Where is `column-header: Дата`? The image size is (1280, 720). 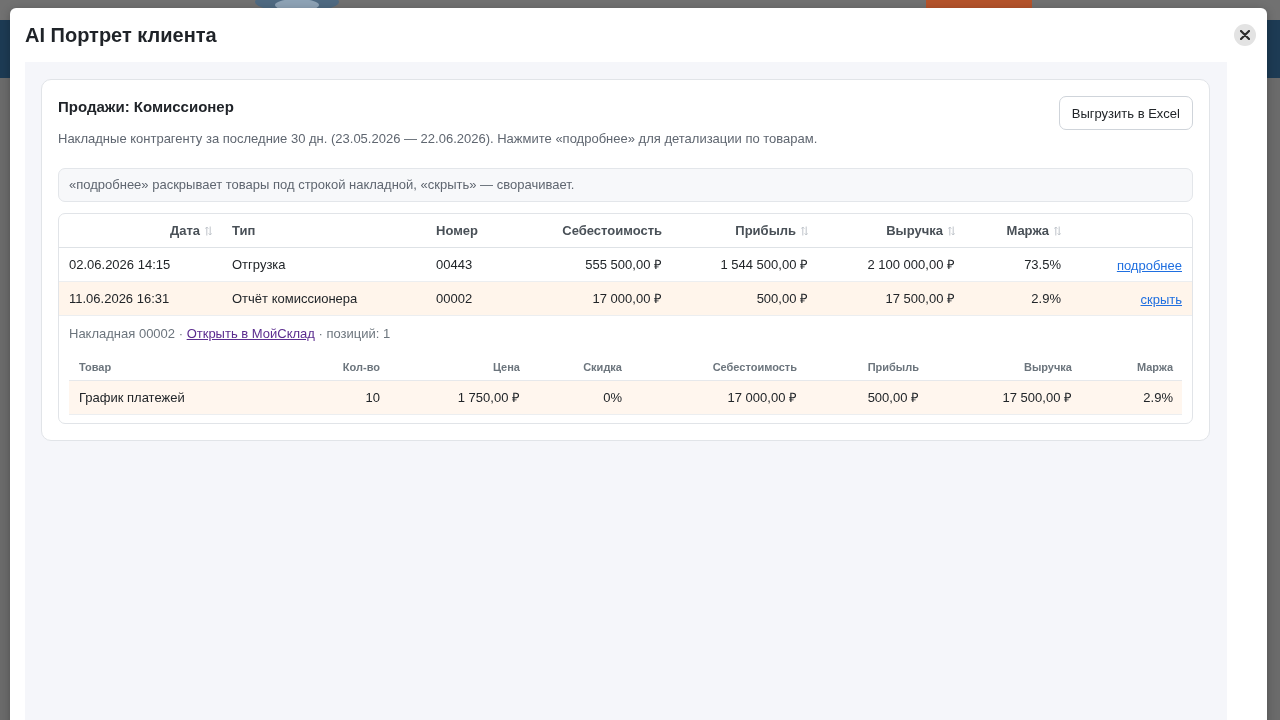 column-header: Дата is located at coordinates (140, 230).